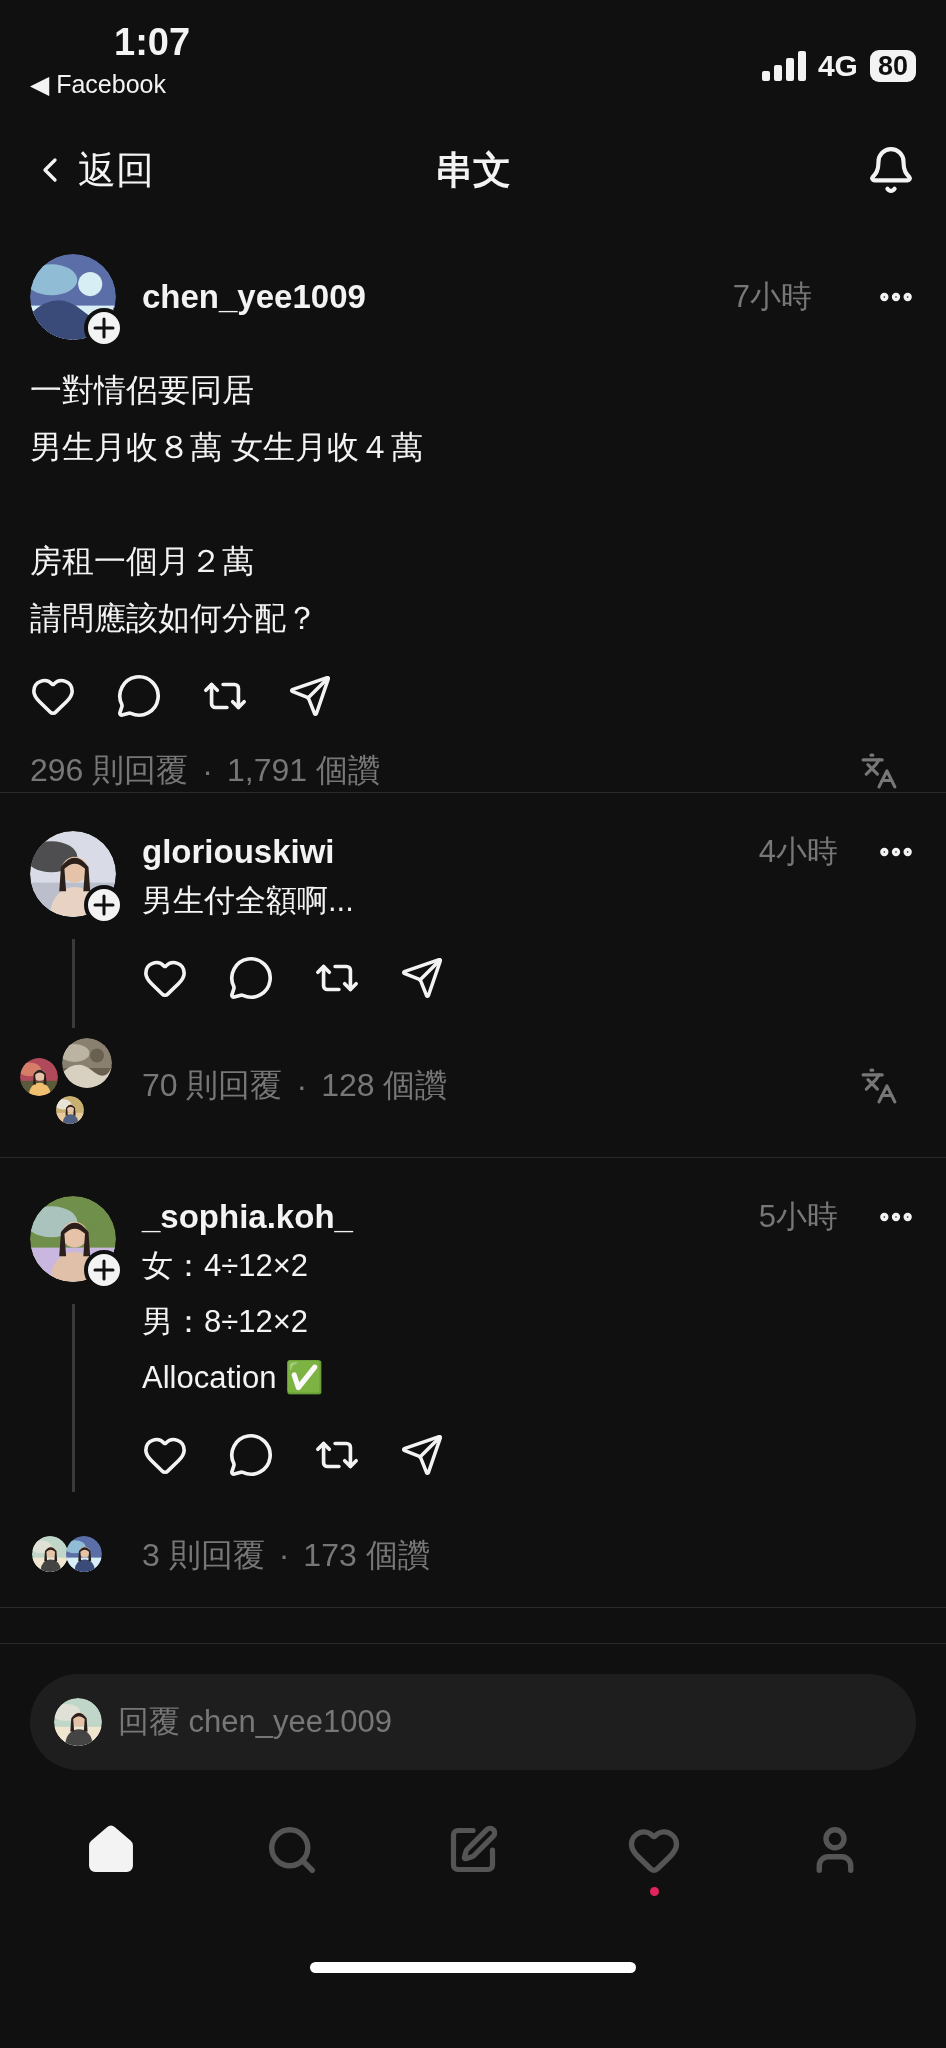 The width and height of the screenshot is (946, 2048). What do you see at coordinates (212, 1086) in the screenshot?
I see `reply-count: 70 則回覆` at bounding box center [212, 1086].